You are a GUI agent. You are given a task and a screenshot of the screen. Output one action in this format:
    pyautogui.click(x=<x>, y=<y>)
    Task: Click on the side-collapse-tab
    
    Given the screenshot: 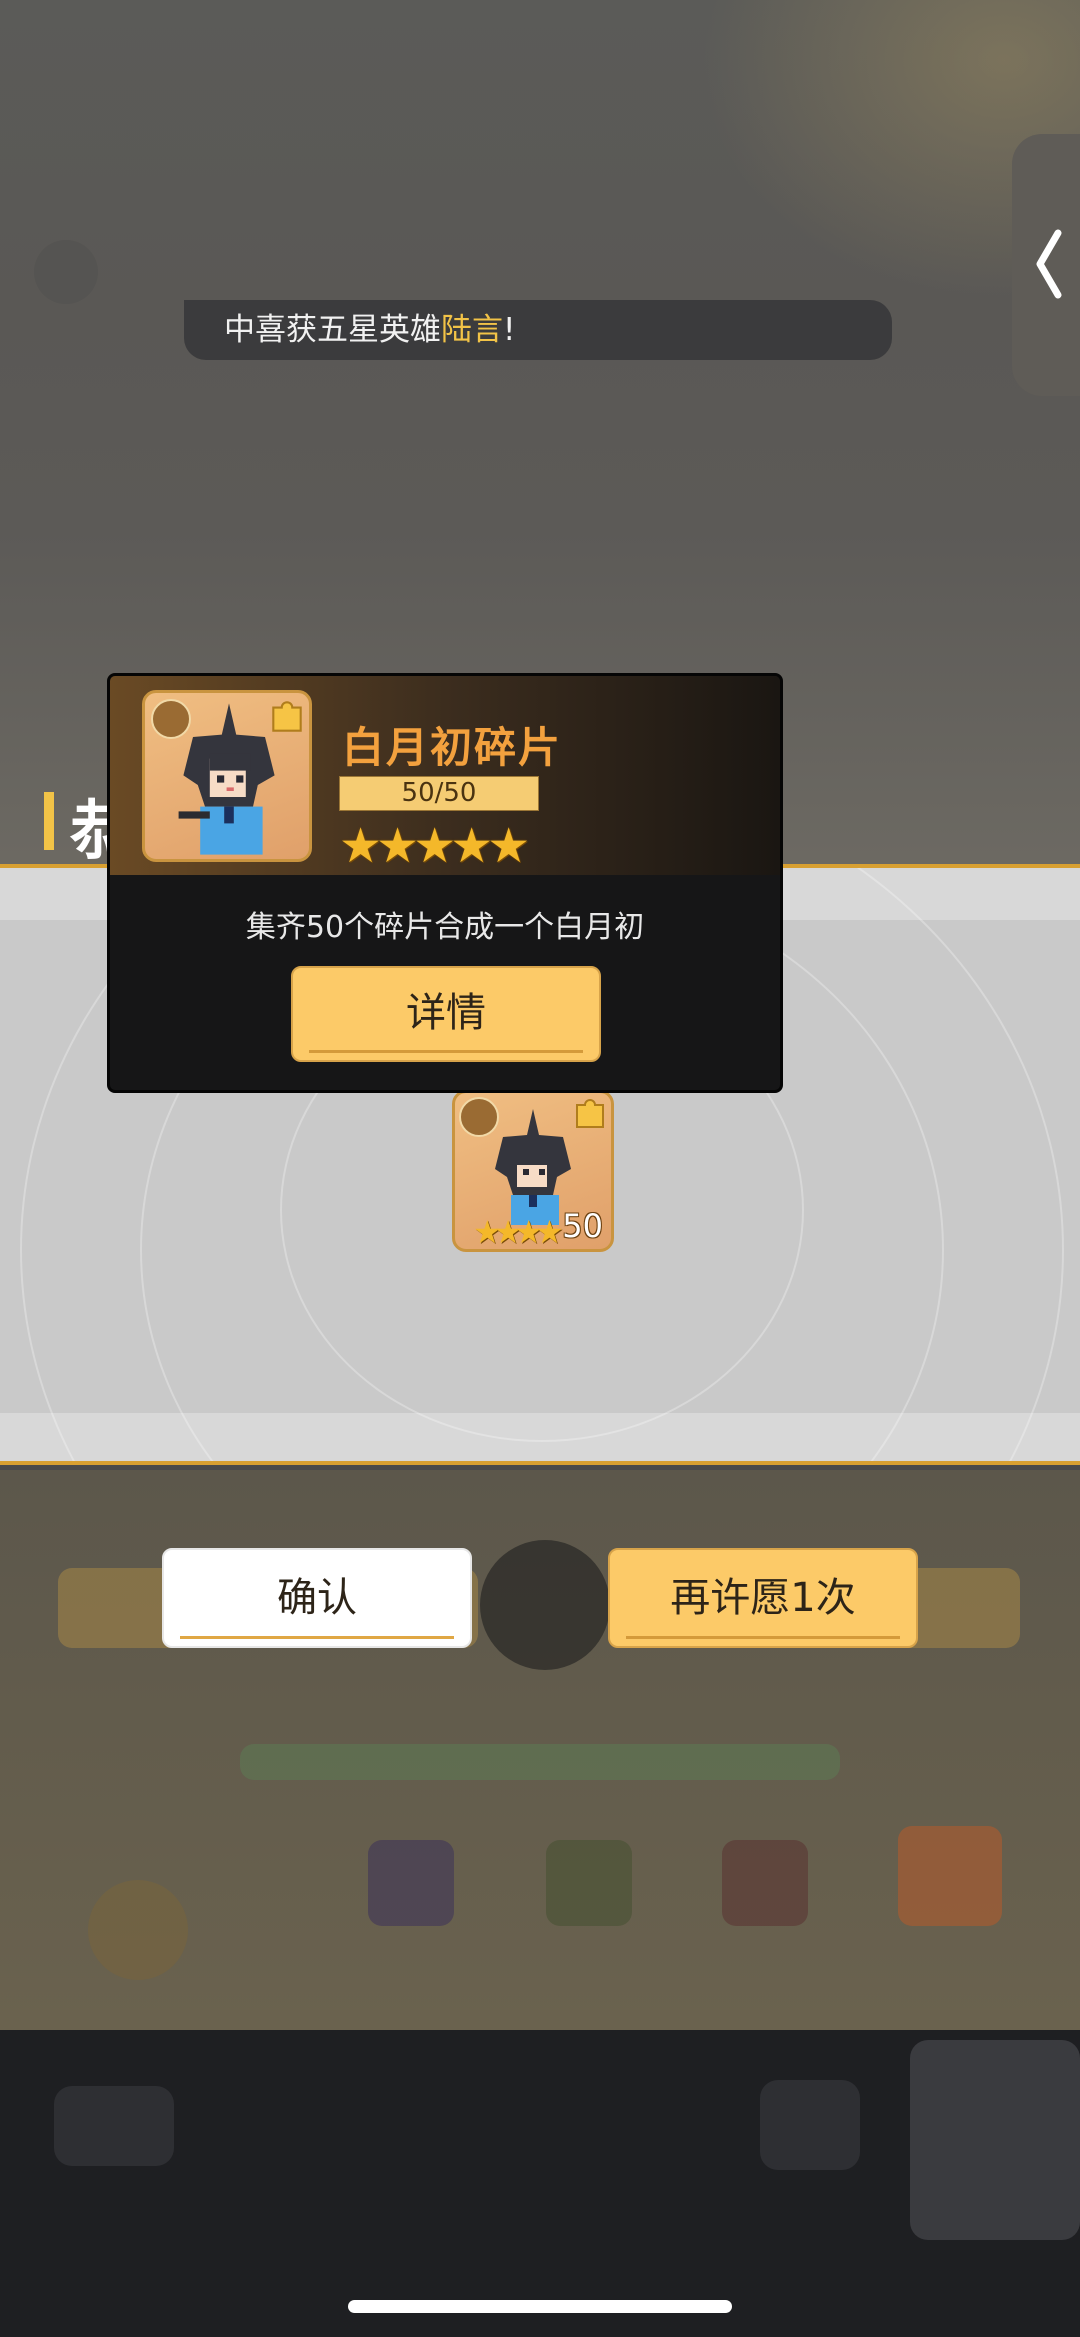 What is the action you would take?
    pyautogui.click(x=1046, y=265)
    